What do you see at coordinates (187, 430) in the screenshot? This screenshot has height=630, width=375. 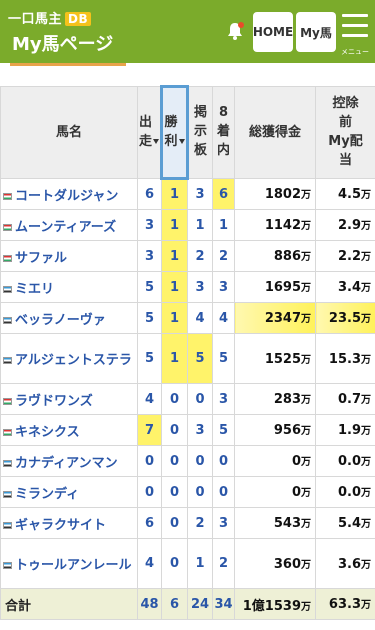 I see `table-row: キネシクス 7 0 3 5 956万 1.9万` at bounding box center [187, 430].